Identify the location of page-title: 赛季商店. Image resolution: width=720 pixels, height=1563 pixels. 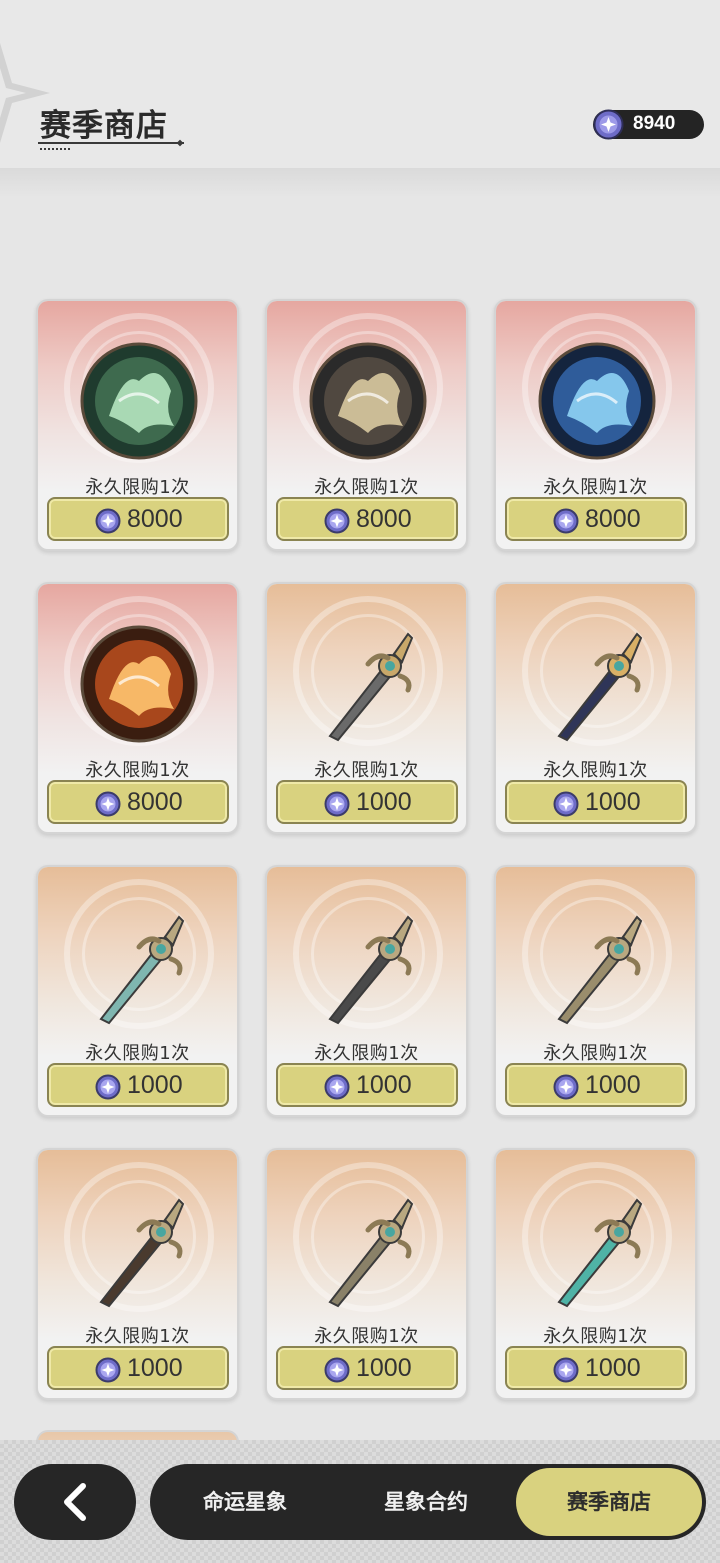
(104, 126).